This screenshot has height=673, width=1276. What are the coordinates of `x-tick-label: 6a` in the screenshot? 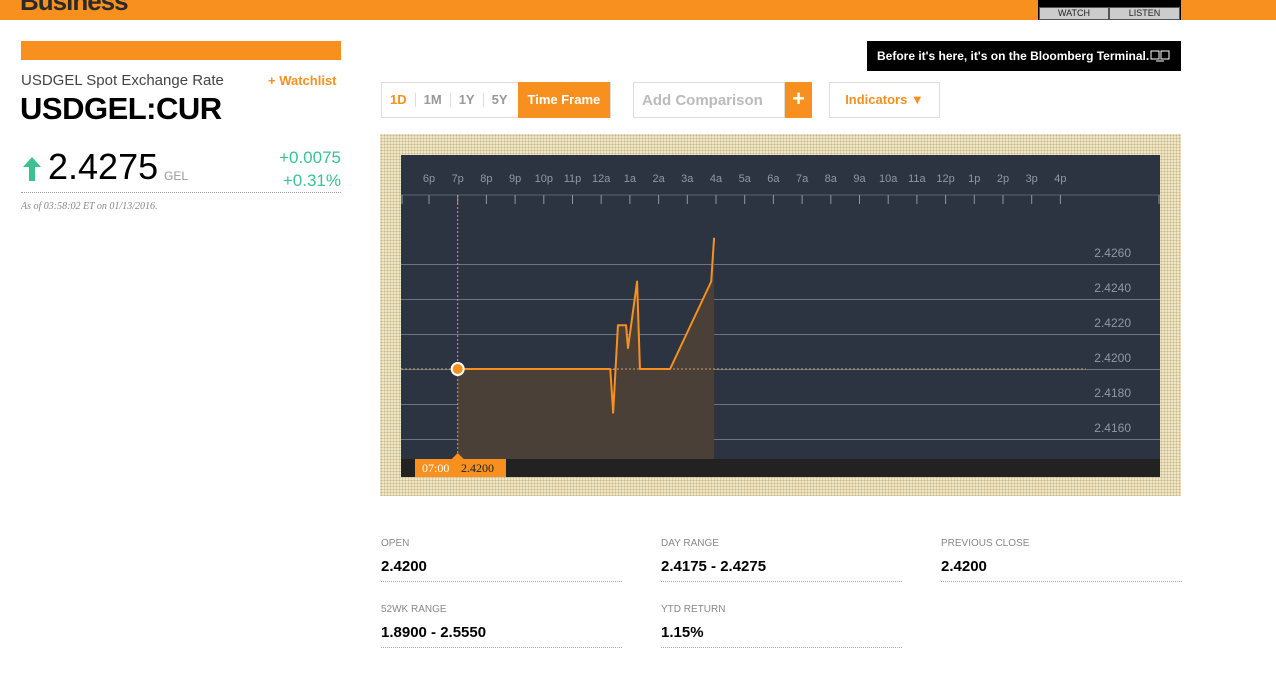 It's located at (773, 179).